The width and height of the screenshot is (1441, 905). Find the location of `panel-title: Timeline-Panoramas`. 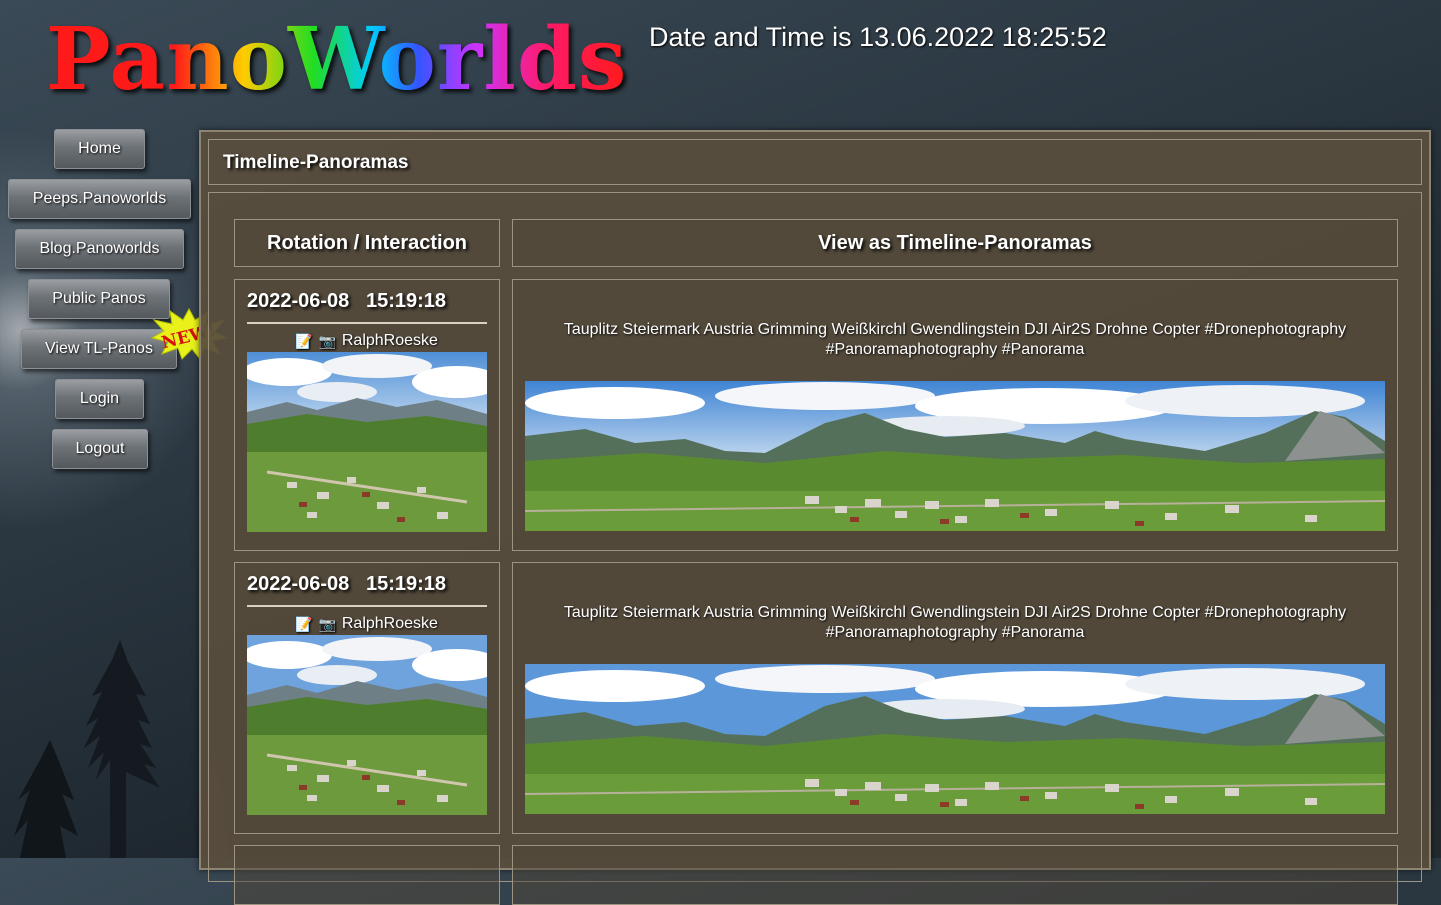

panel-title: Timeline-Panoramas is located at coordinates (815, 162).